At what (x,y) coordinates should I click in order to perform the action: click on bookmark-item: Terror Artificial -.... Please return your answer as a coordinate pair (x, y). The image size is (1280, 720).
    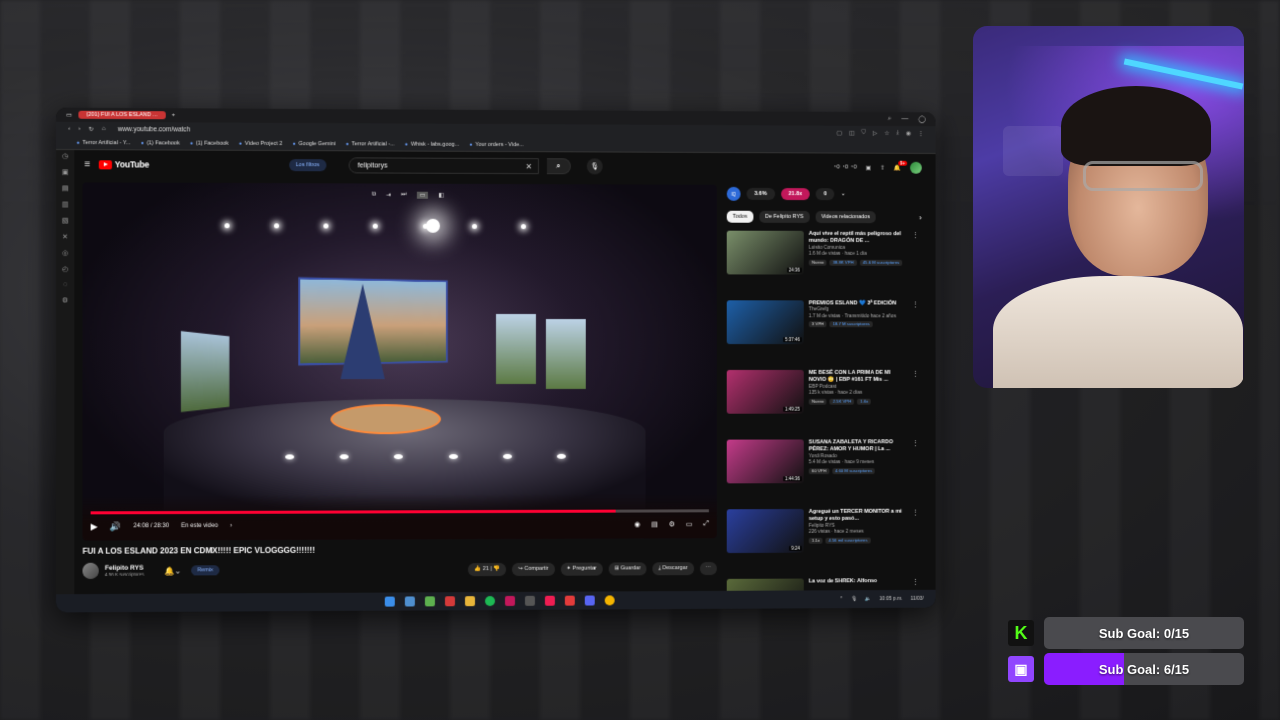
    Looking at the image, I should click on (370, 144).